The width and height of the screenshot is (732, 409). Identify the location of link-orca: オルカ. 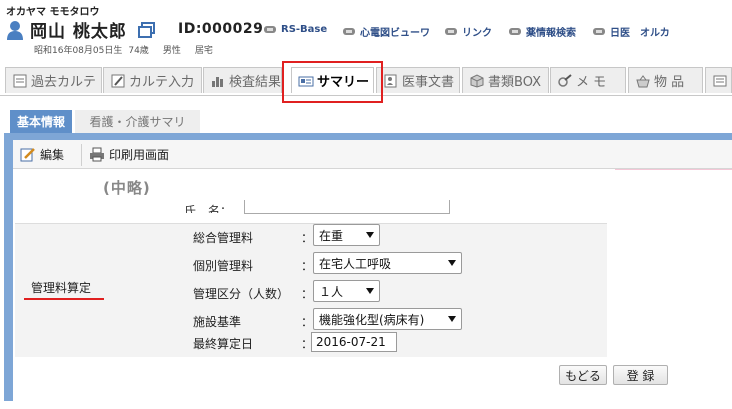
(655, 31).